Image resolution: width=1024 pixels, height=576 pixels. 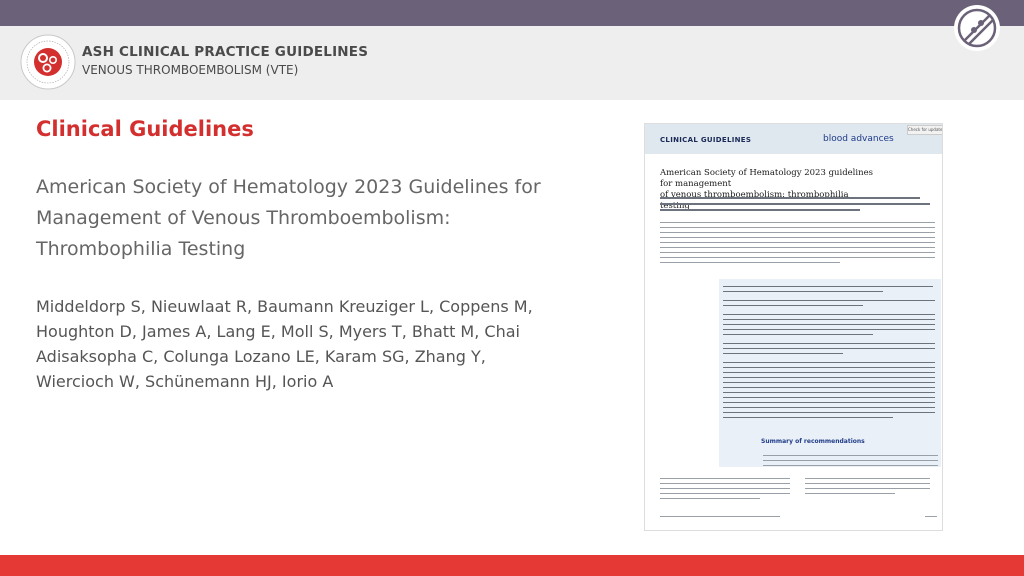 I want to click on summary-heading: Summary of recommendations, so click(x=813, y=441).